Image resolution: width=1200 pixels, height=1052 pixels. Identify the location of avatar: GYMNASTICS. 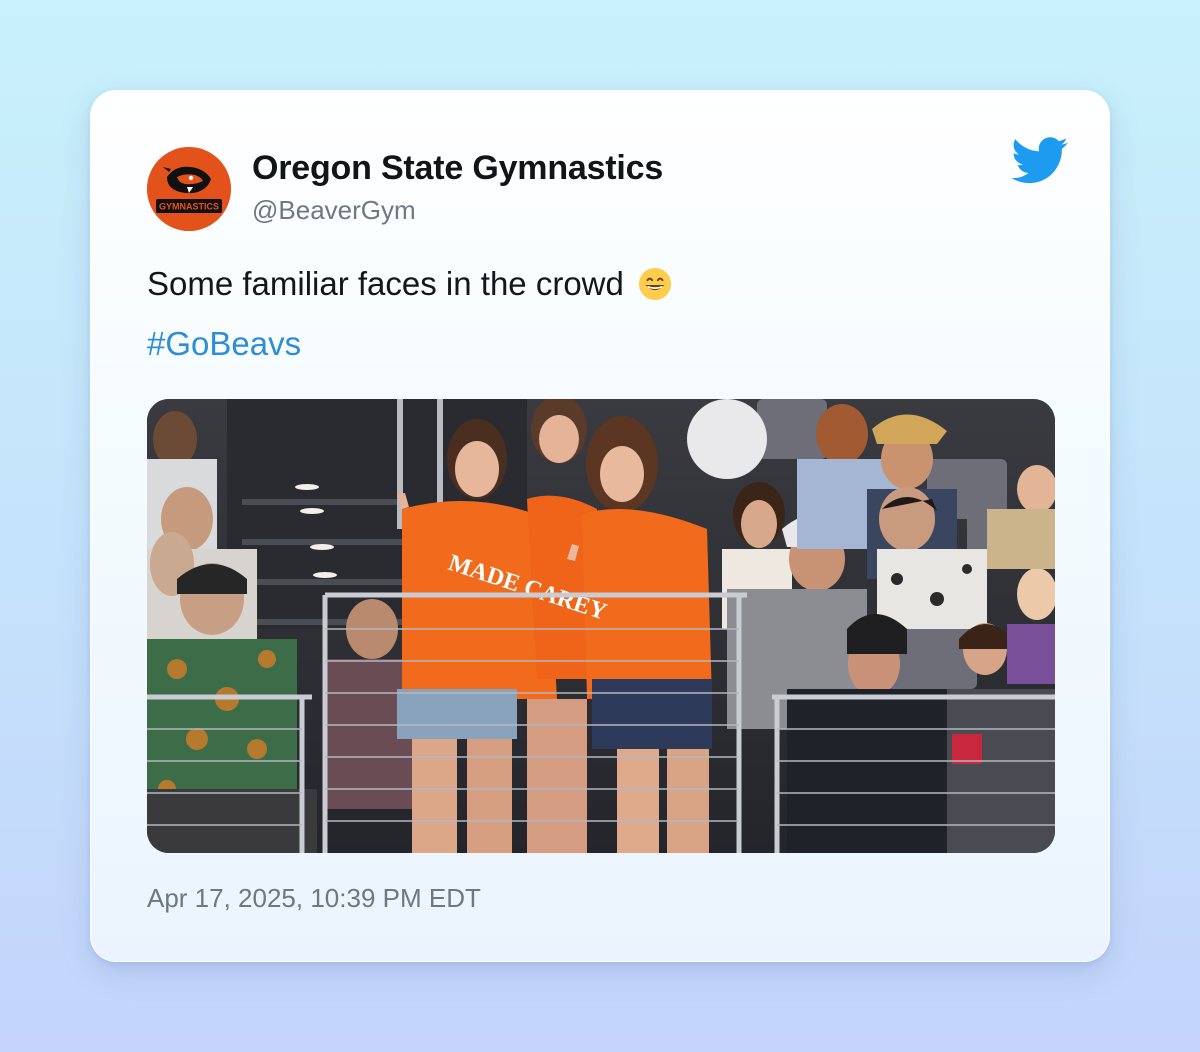
(189, 189).